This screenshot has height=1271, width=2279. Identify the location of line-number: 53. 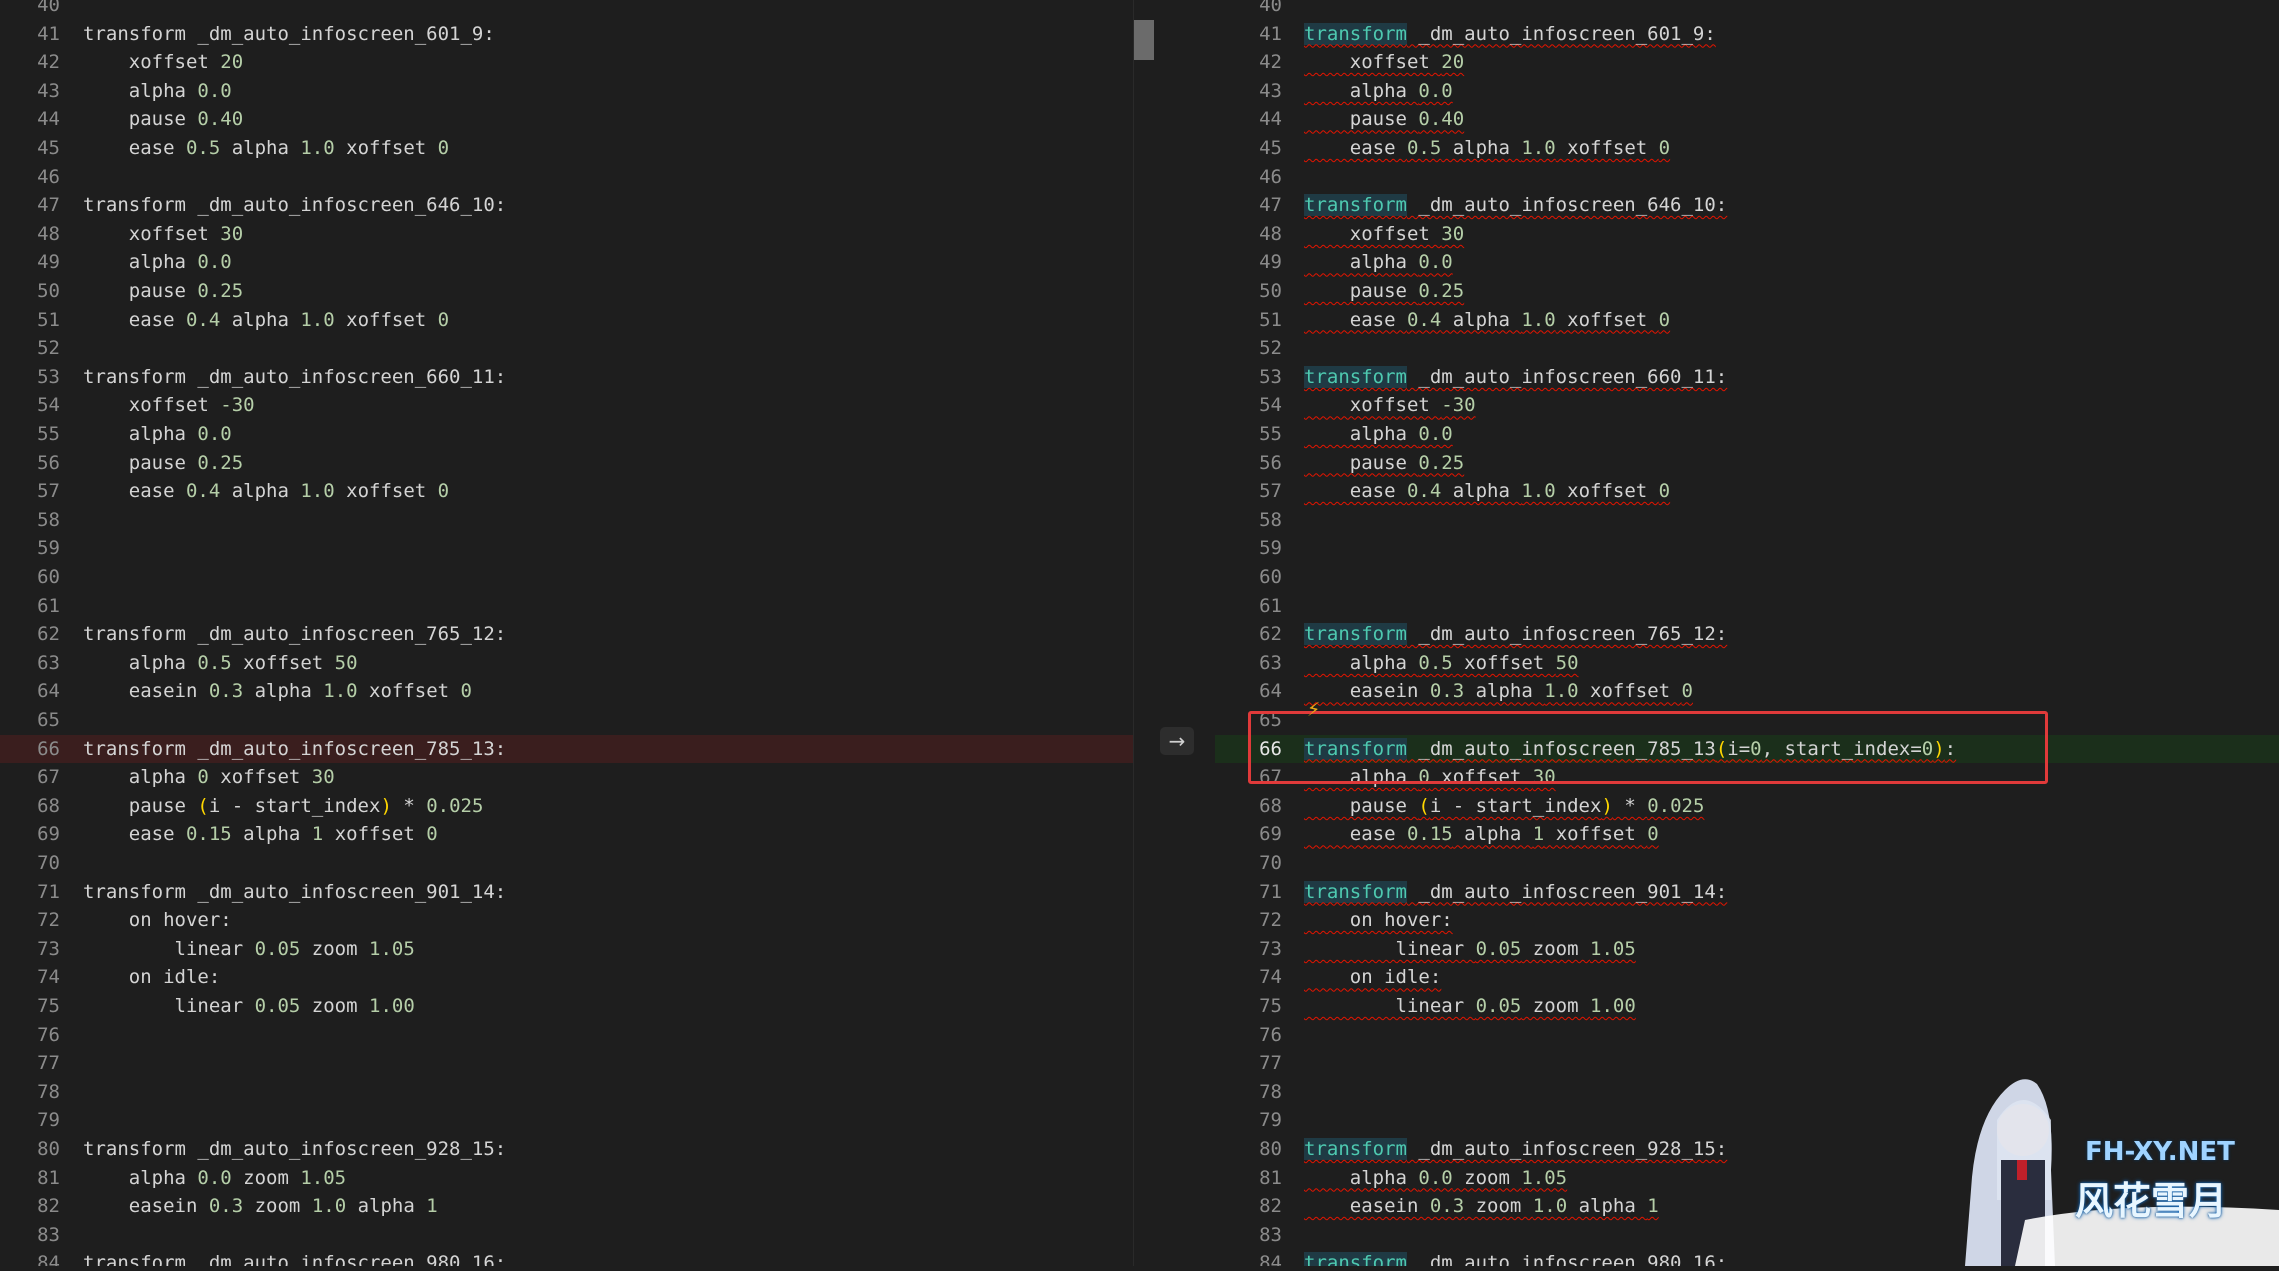
(1270, 376).